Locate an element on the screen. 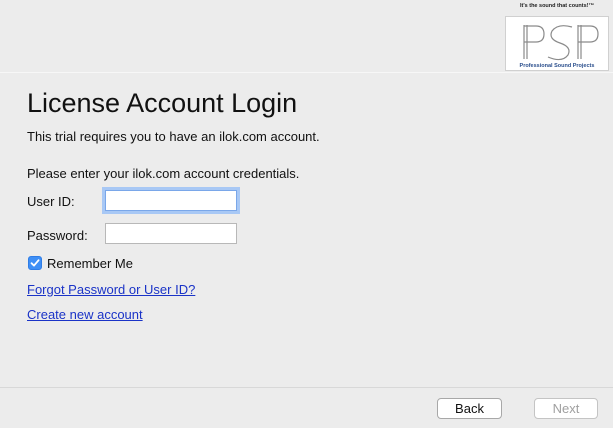 The width and height of the screenshot is (613, 428). back-button: Back is located at coordinates (469, 408).